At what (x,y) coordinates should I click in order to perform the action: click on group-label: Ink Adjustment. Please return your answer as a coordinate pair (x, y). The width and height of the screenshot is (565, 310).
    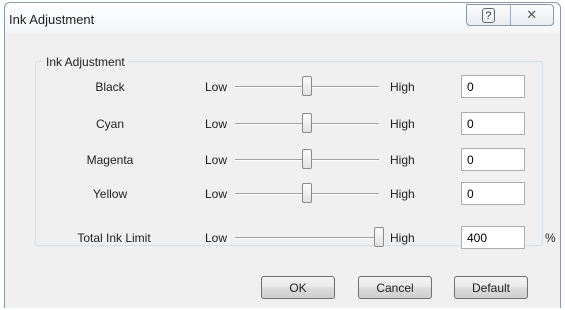
    Looking at the image, I should click on (85, 62).